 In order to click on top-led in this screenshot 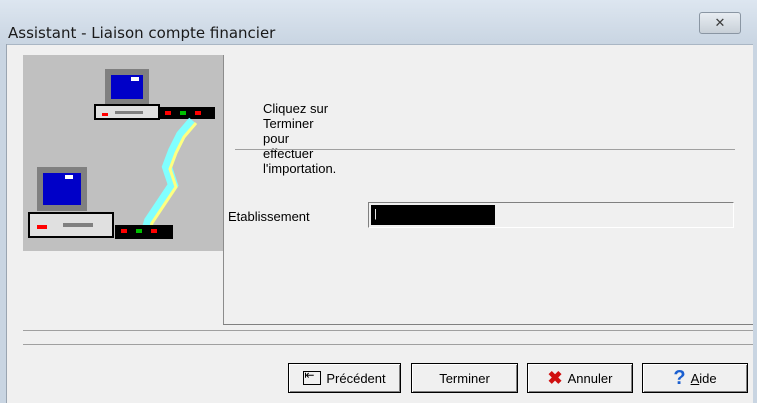, I will do `click(105, 114)`.